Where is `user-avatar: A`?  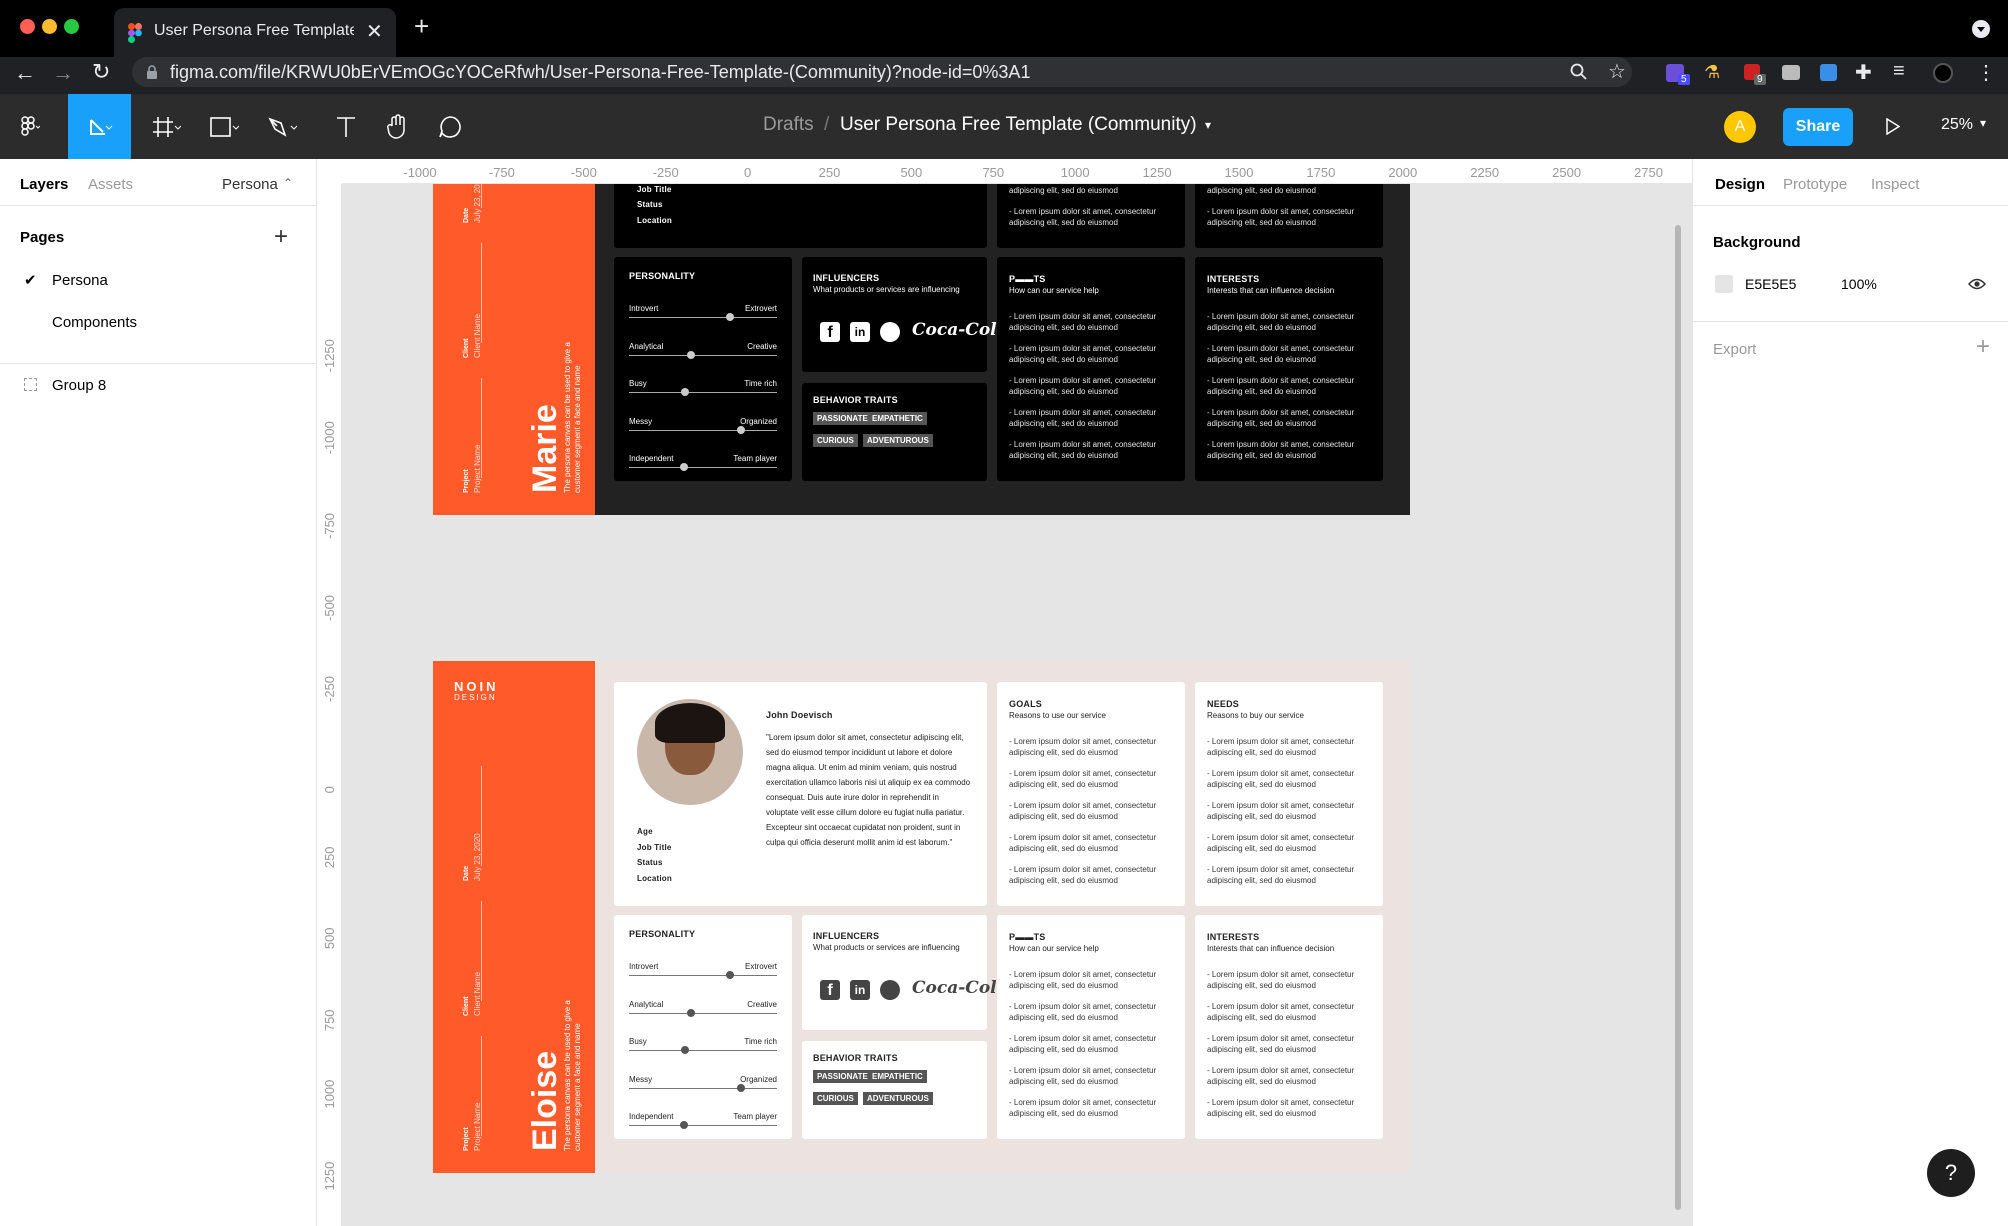 user-avatar: A is located at coordinates (1740, 127).